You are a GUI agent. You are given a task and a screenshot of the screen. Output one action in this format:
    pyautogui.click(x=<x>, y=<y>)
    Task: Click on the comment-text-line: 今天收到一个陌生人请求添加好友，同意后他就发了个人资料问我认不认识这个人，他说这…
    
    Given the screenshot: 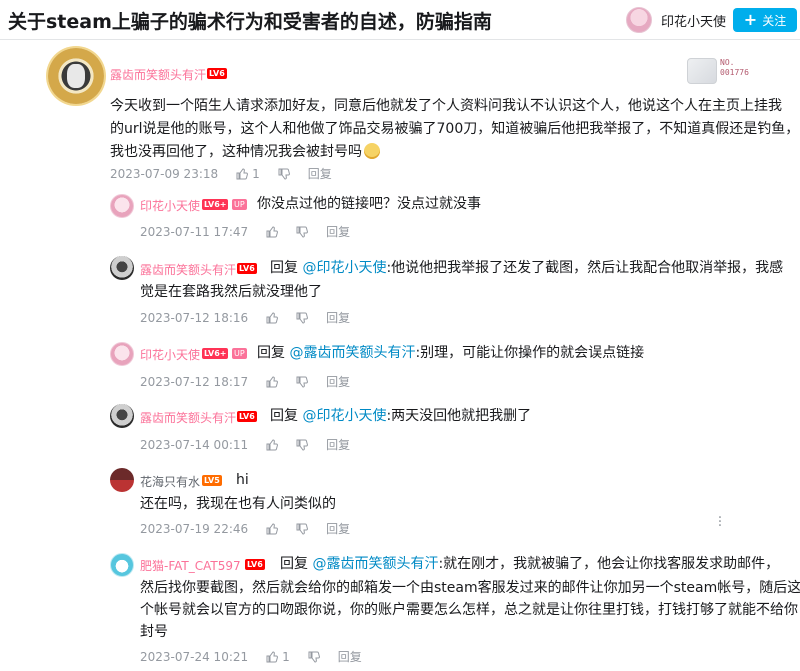 What is the action you would take?
    pyautogui.click(x=446, y=106)
    